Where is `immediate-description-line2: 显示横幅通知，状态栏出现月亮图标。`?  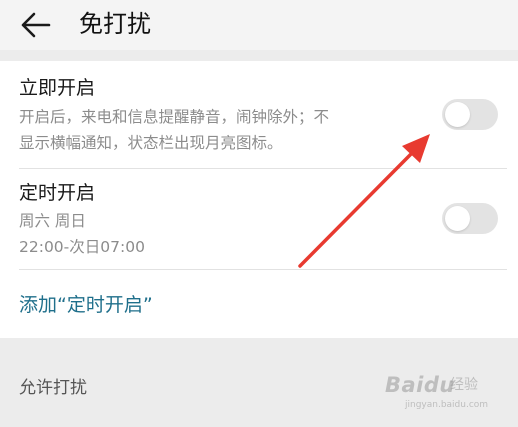
immediate-description-line2: 显示横幅通知，状态栏出现月亮图标。 is located at coordinates (151, 143).